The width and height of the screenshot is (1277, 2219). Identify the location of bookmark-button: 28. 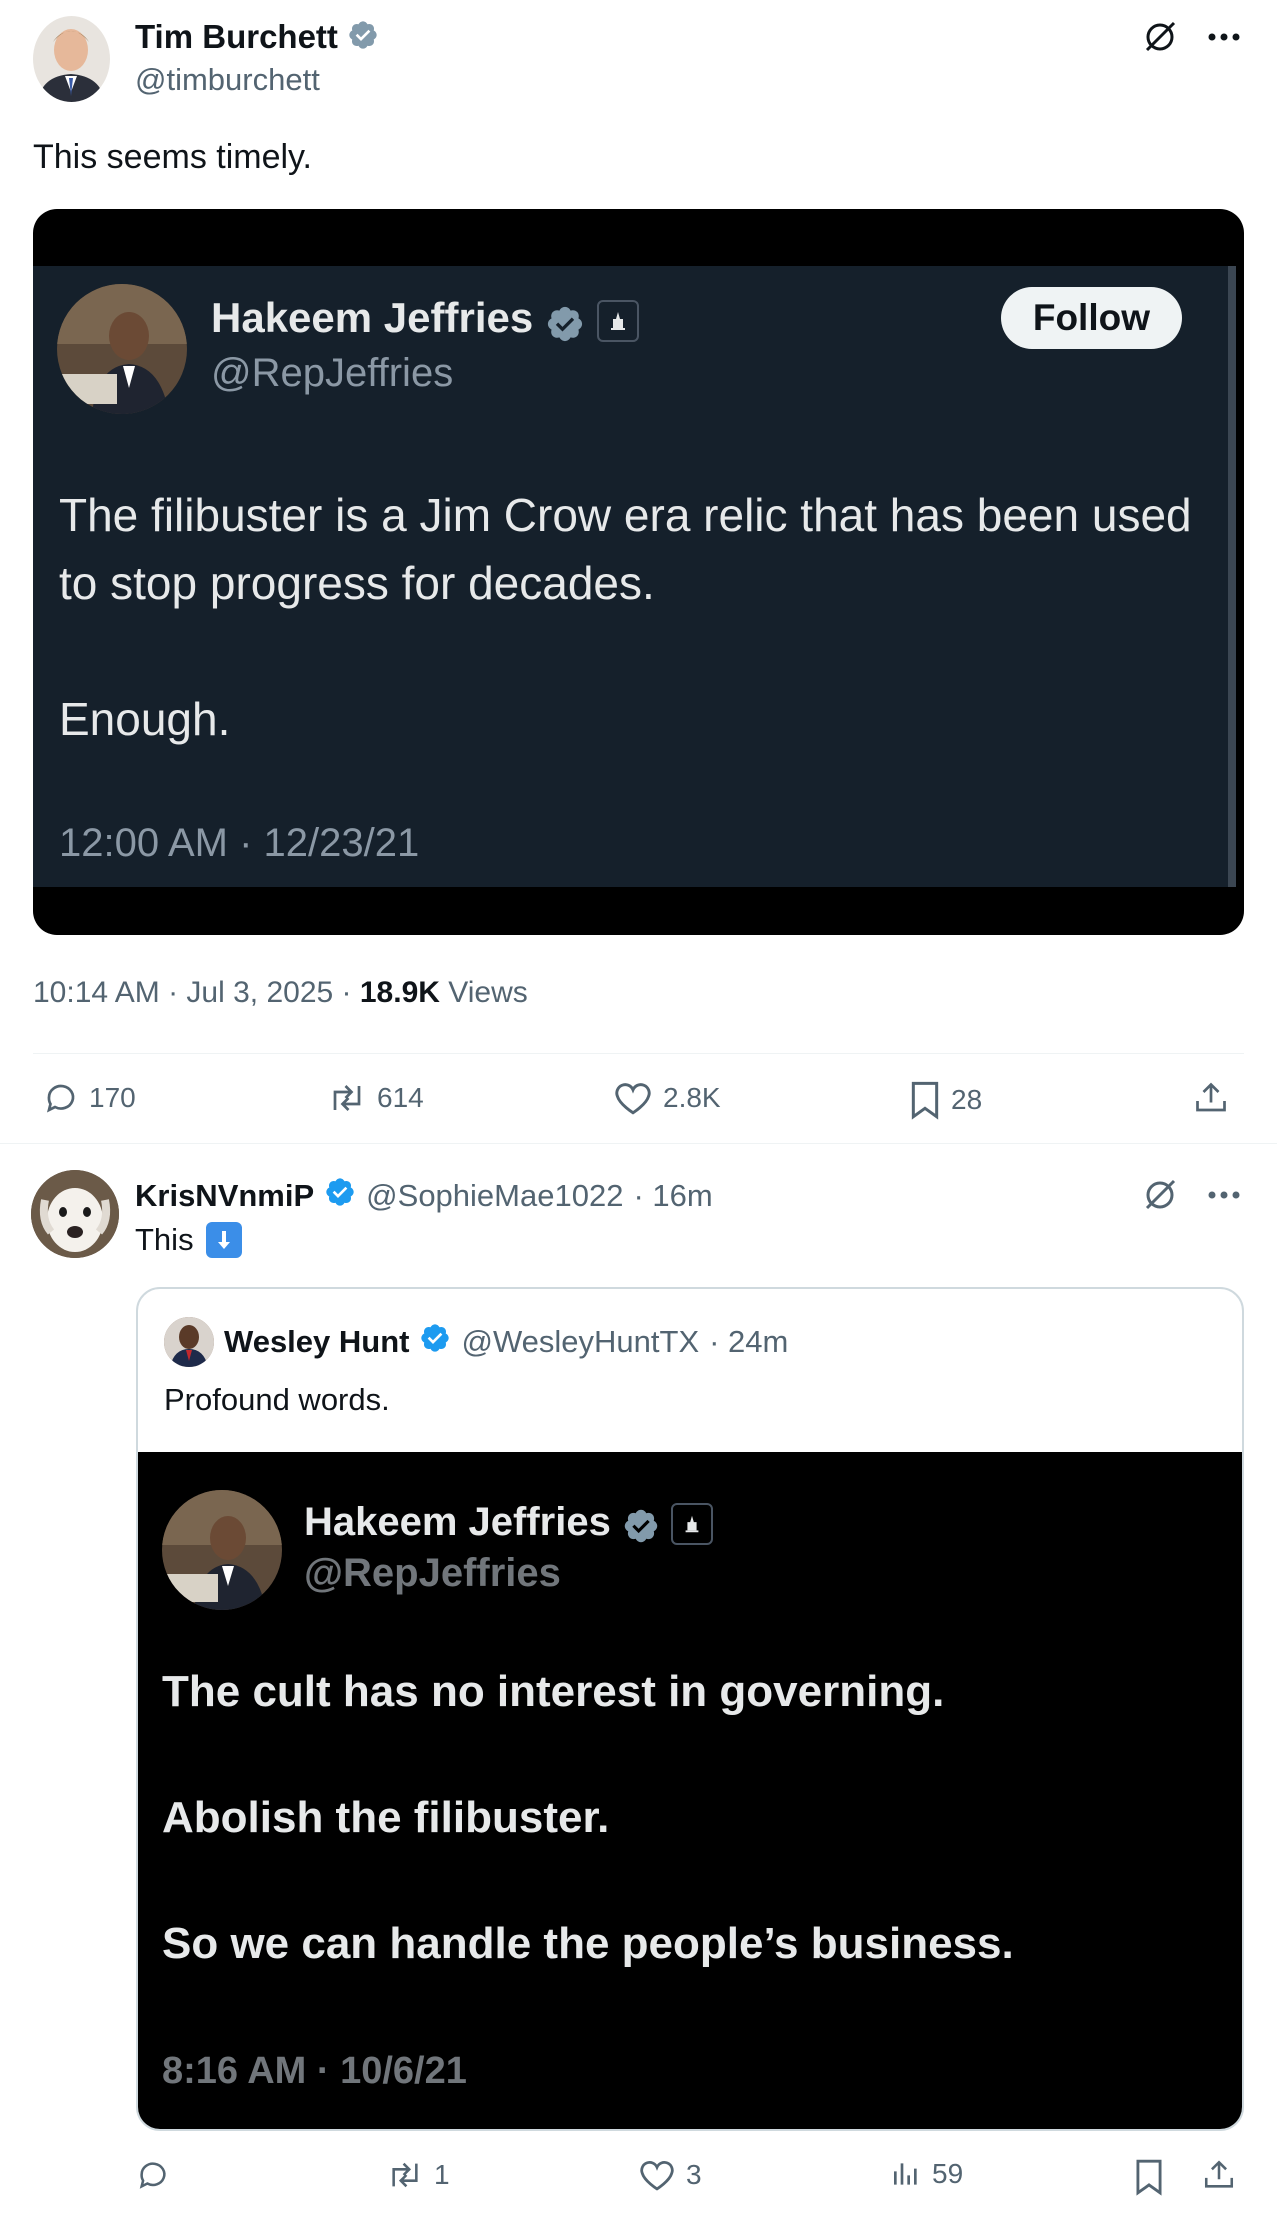
(945, 1100).